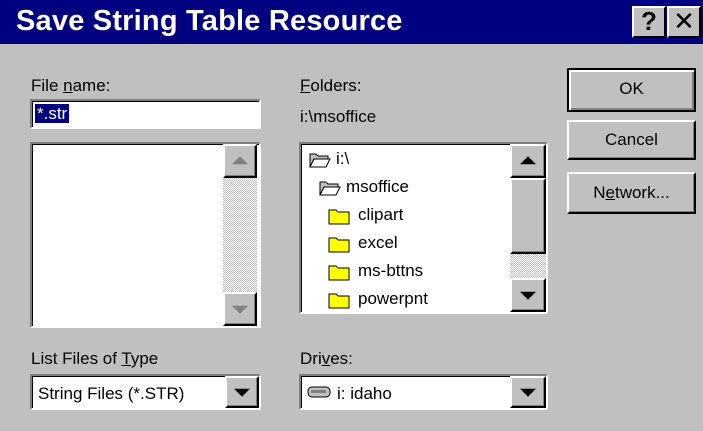 This screenshot has width=703, height=431. I want to click on folder-list-scroll-track, so click(528, 266).